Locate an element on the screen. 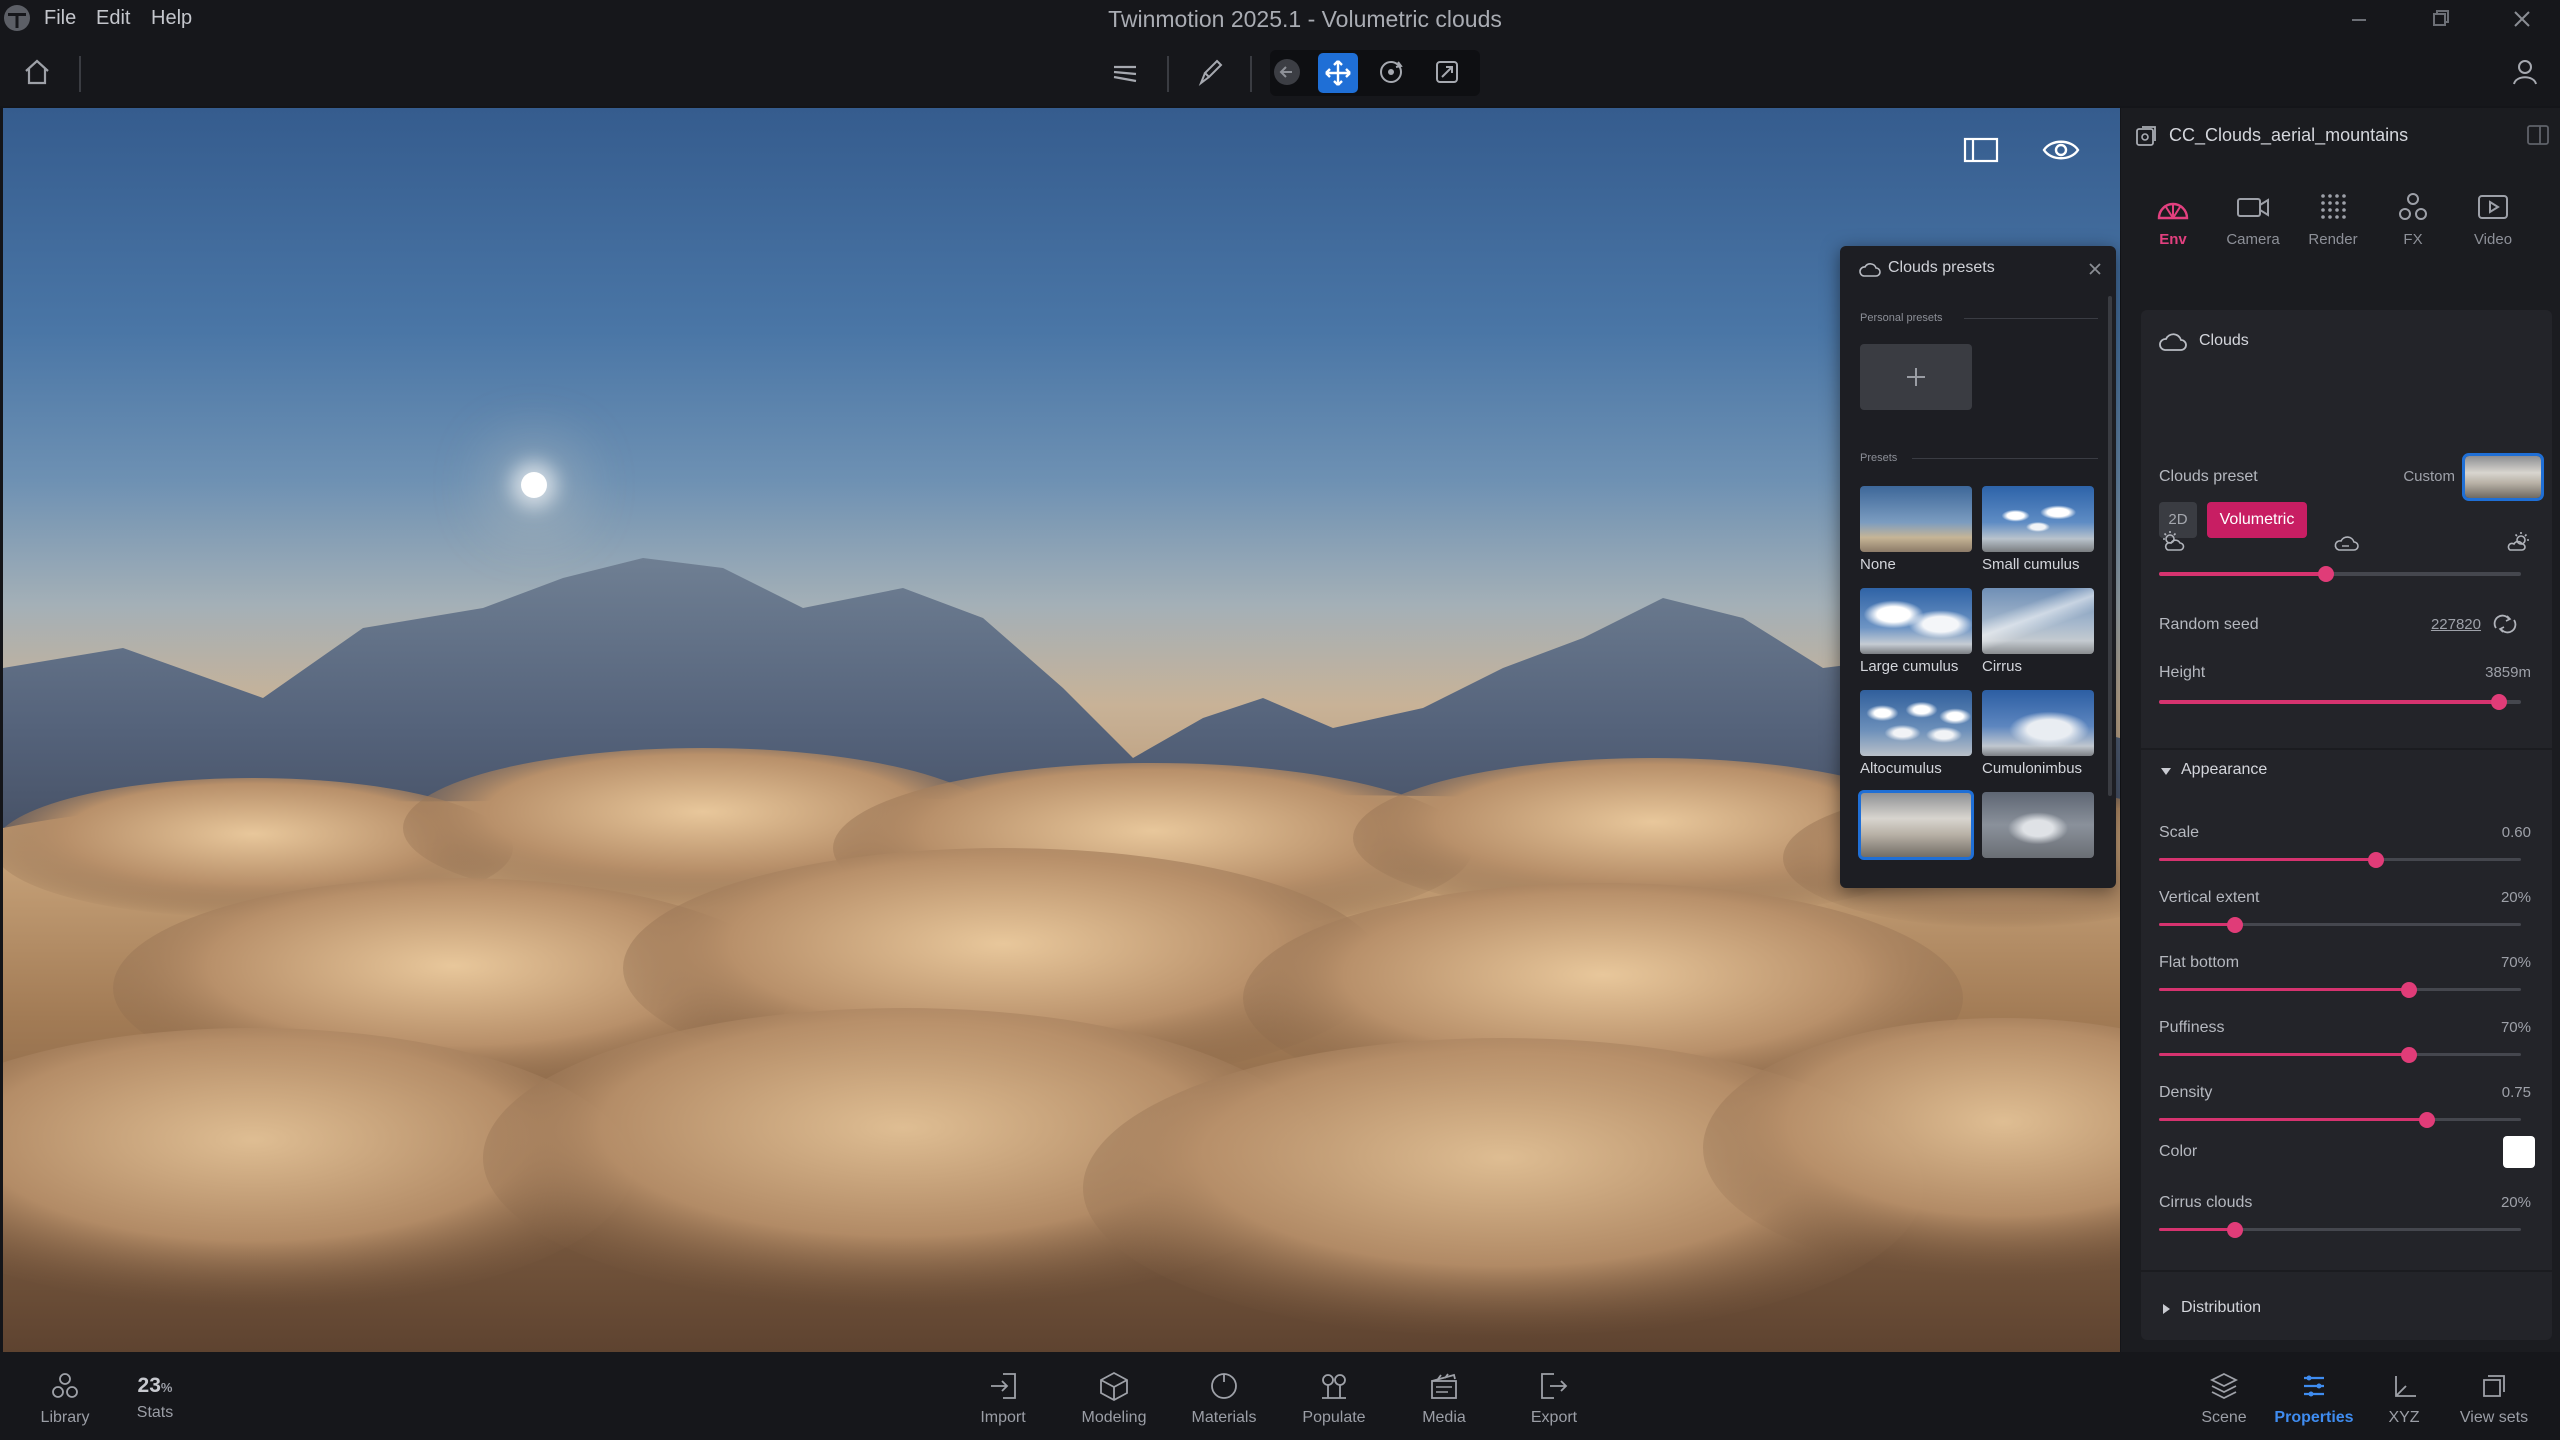 This screenshot has height=1440, width=2560. move-tool-button is located at coordinates (1338, 73).